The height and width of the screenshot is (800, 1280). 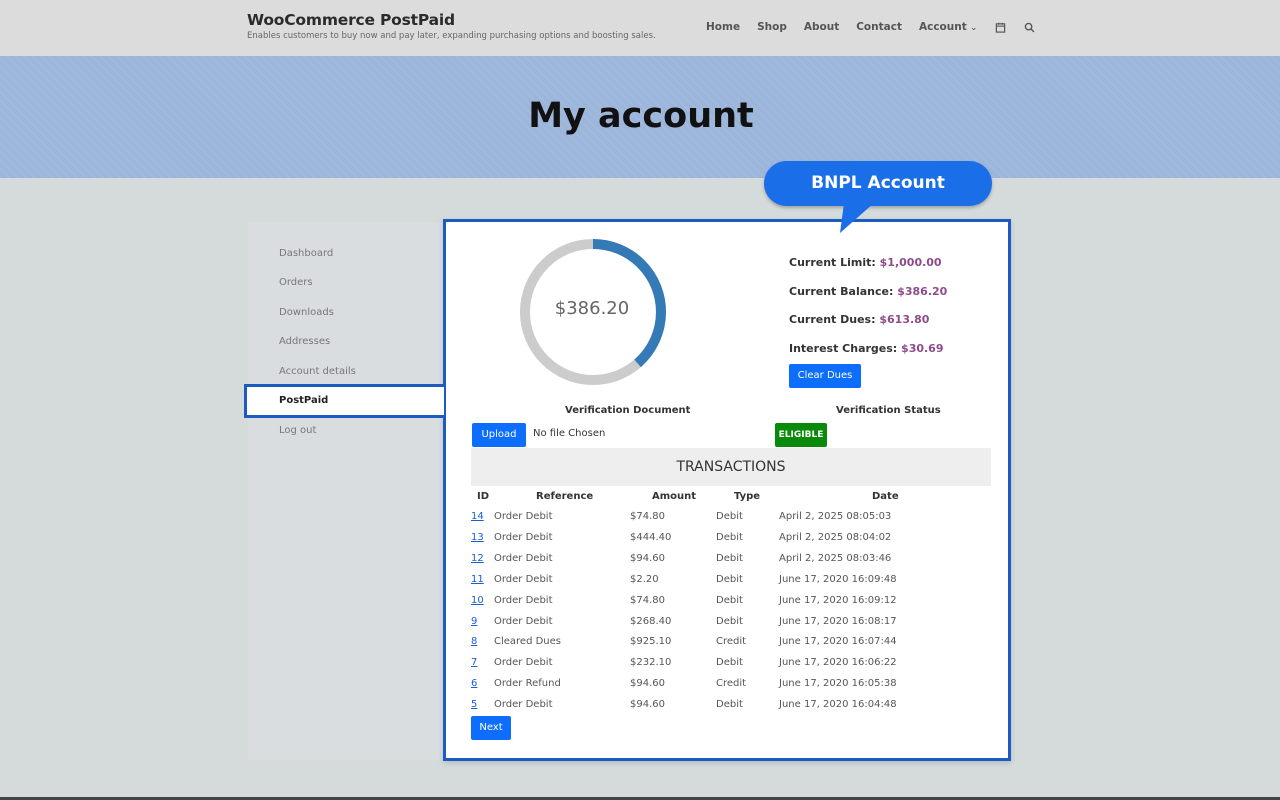 I want to click on transaction-type: Credit, so click(x=731, y=684).